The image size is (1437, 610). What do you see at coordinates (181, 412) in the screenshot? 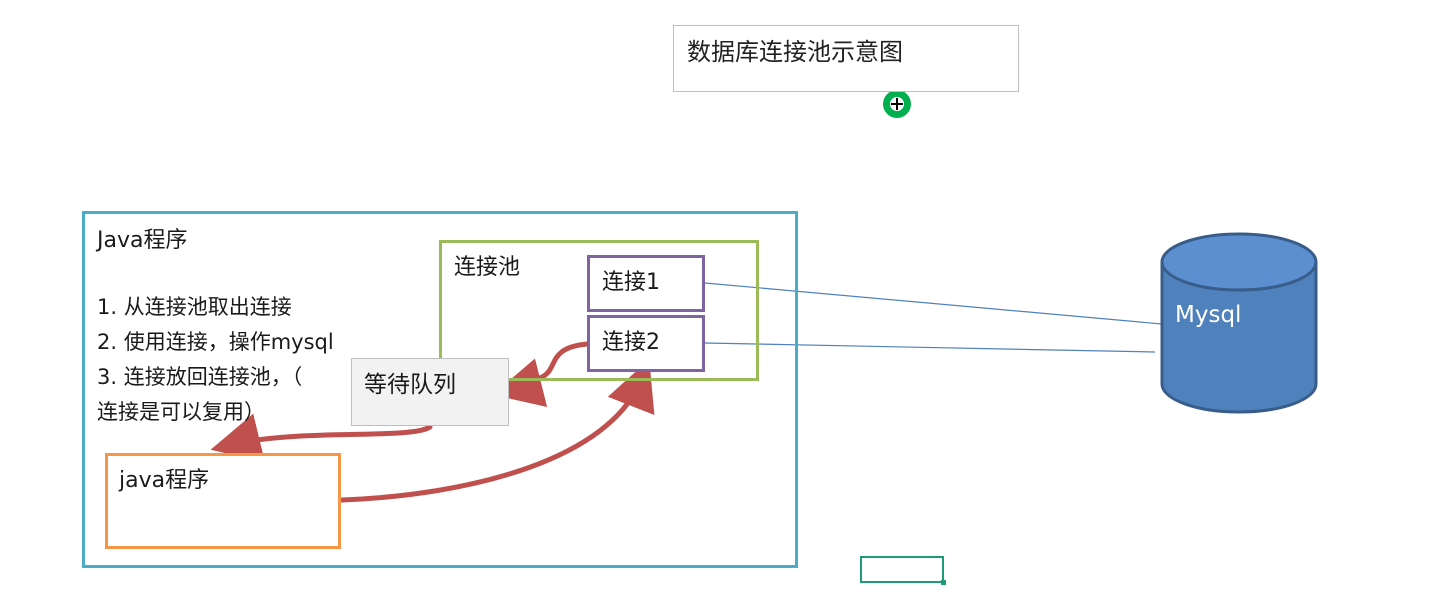
I see `step-item: 连接是可以复用）` at bounding box center [181, 412].